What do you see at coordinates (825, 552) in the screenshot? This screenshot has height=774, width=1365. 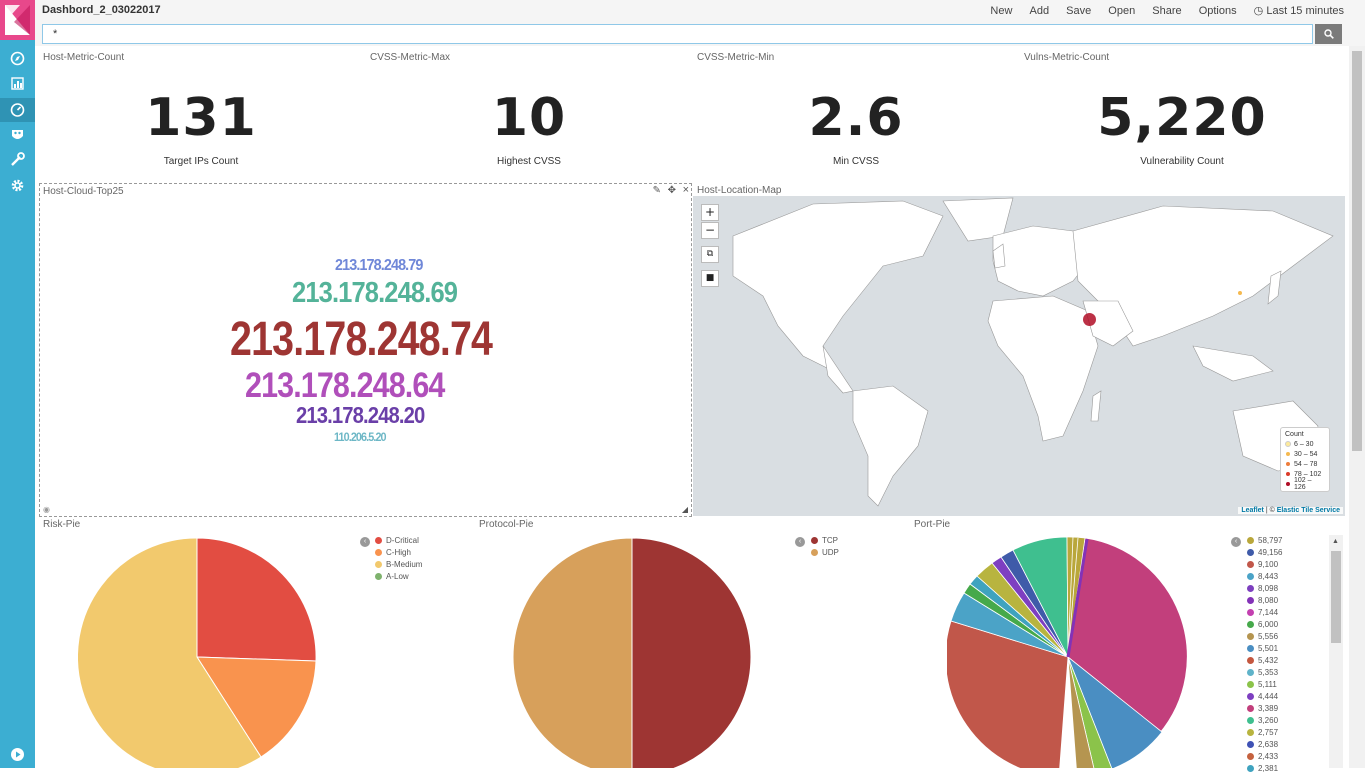 I see `legend-item: UDP` at bounding box center [825, 552].